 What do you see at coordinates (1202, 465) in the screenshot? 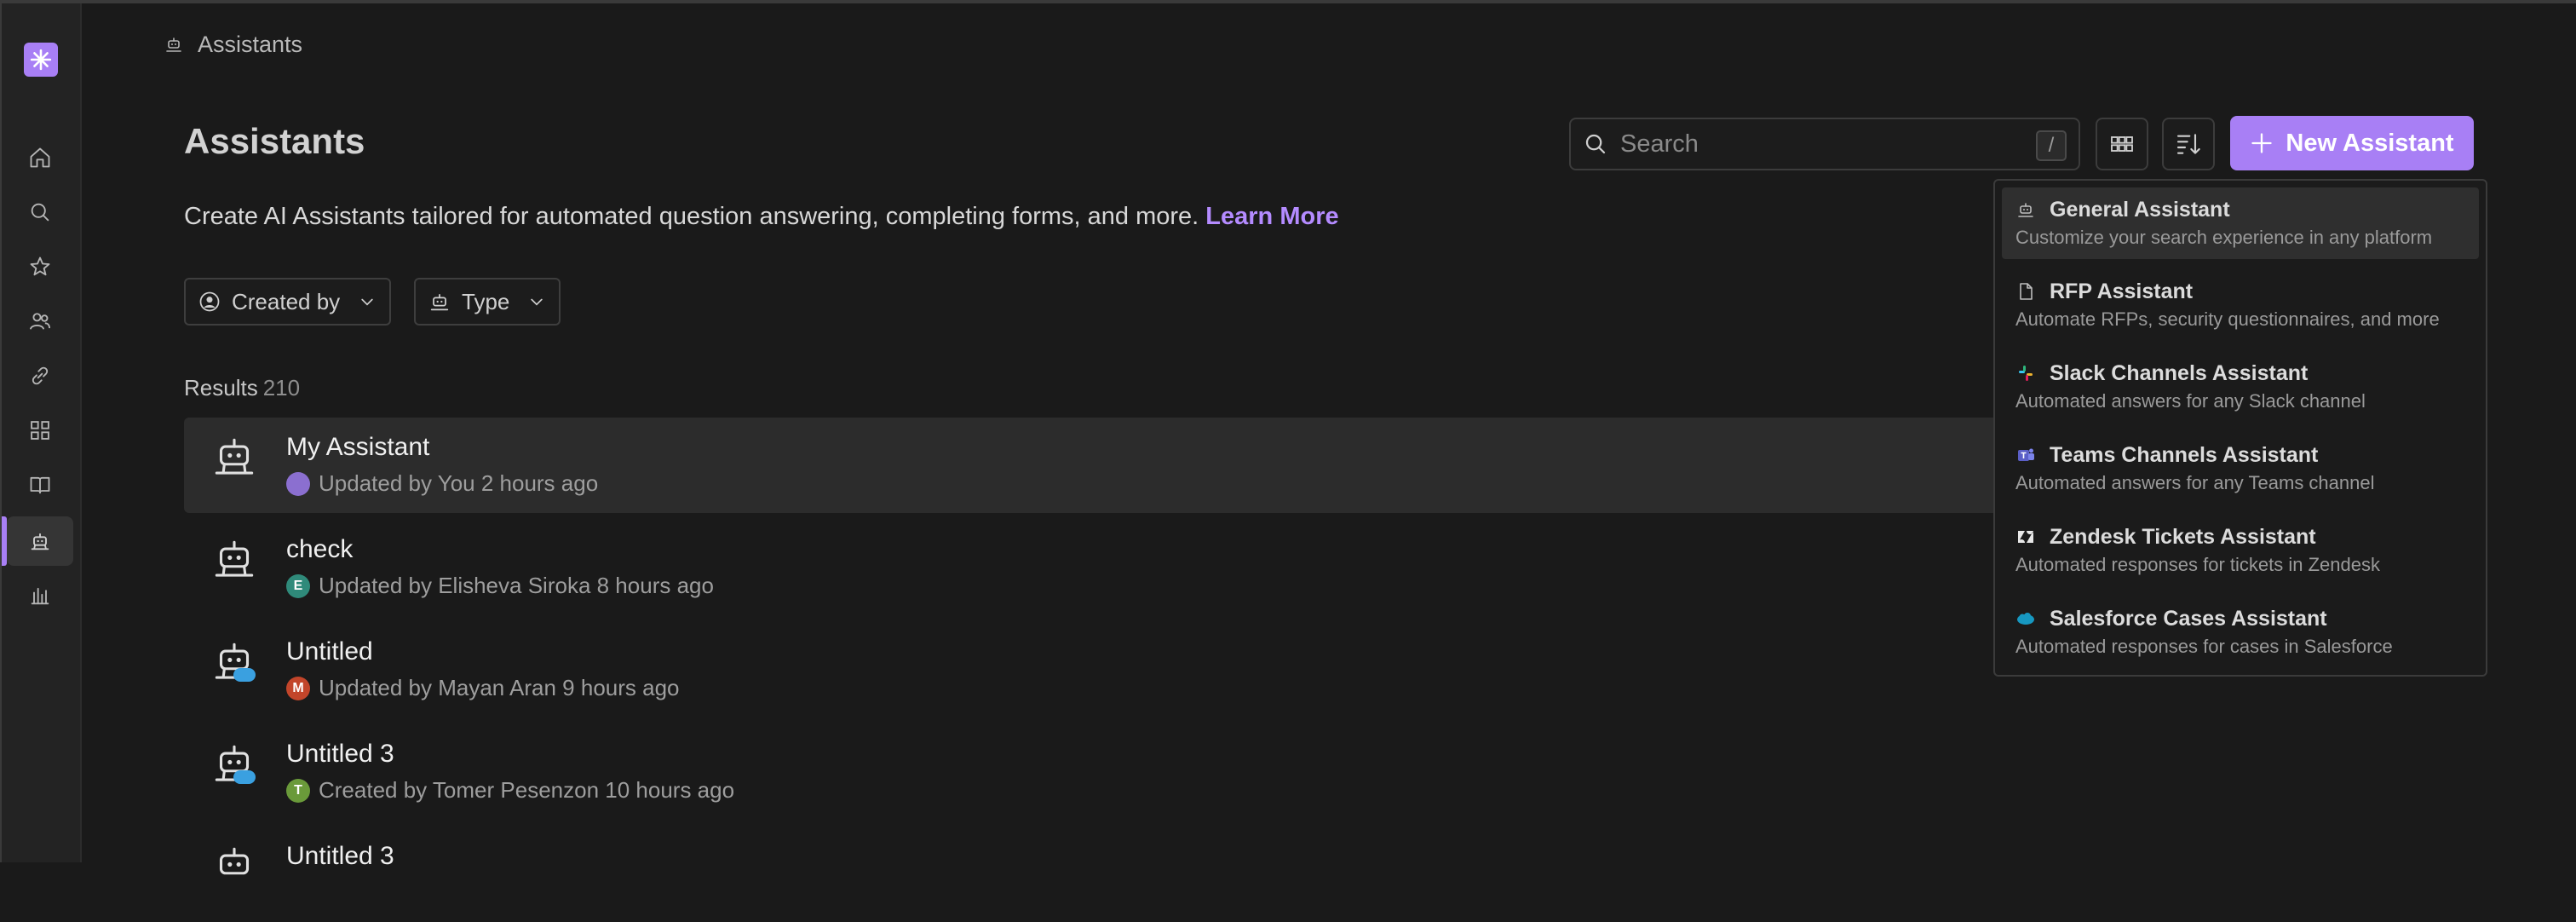
I see `list-item: My Assistant Updated by You 2 hours ago` at bounding box center [1202, 465].